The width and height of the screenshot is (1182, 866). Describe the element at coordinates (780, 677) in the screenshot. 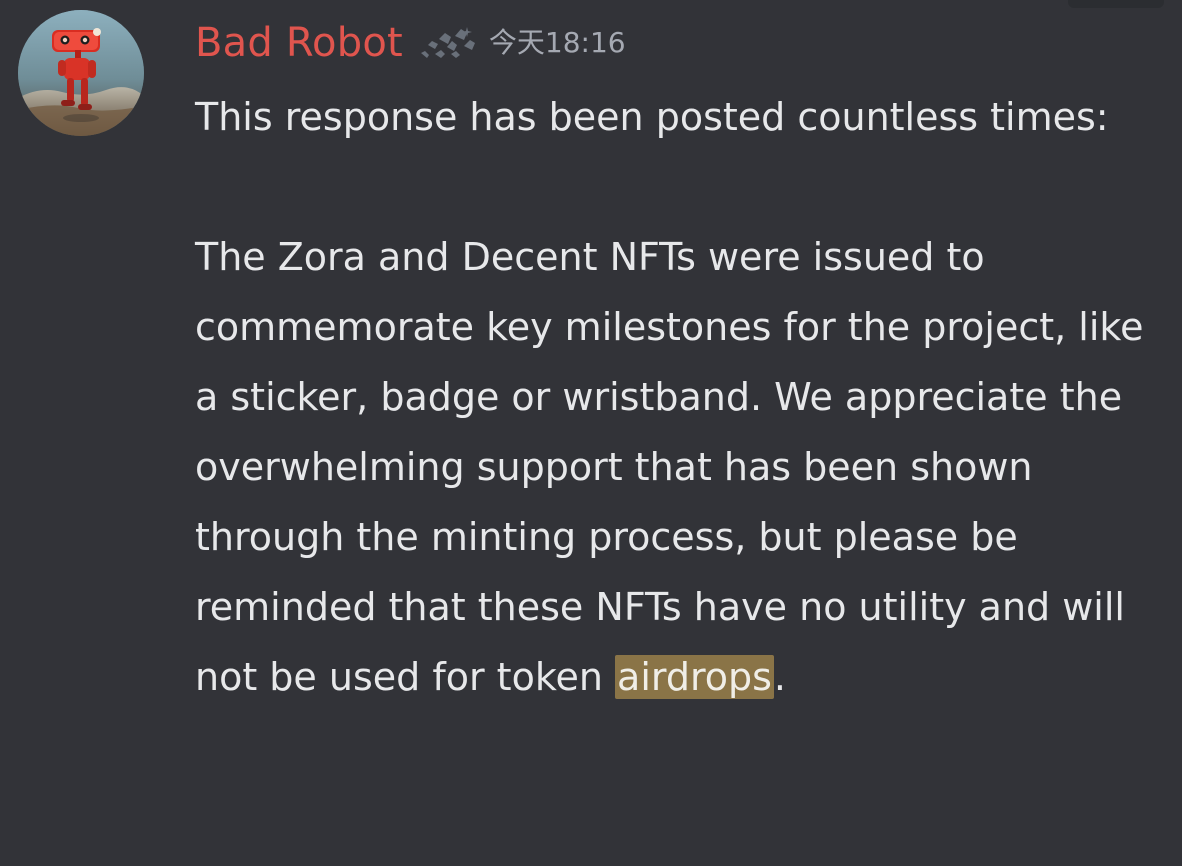

I see `message-text-part-3: .` at that location.